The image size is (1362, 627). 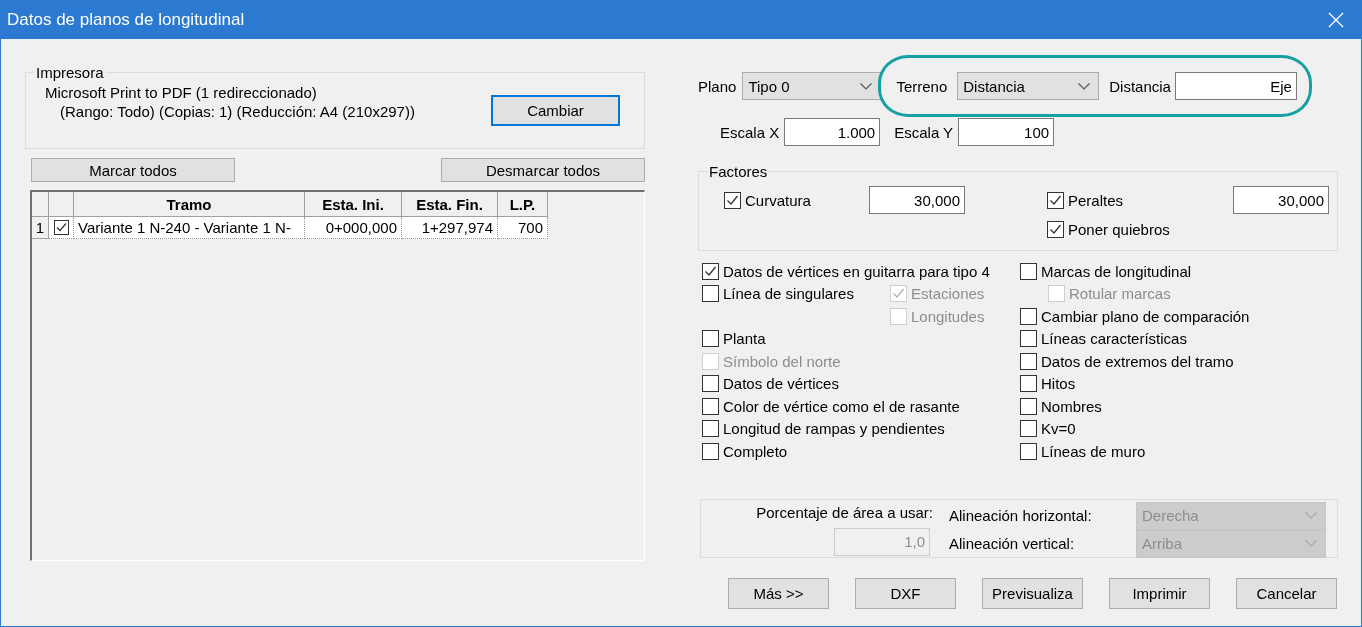 I want to click on distance-field: Eje, so click(x=1235, y=86).